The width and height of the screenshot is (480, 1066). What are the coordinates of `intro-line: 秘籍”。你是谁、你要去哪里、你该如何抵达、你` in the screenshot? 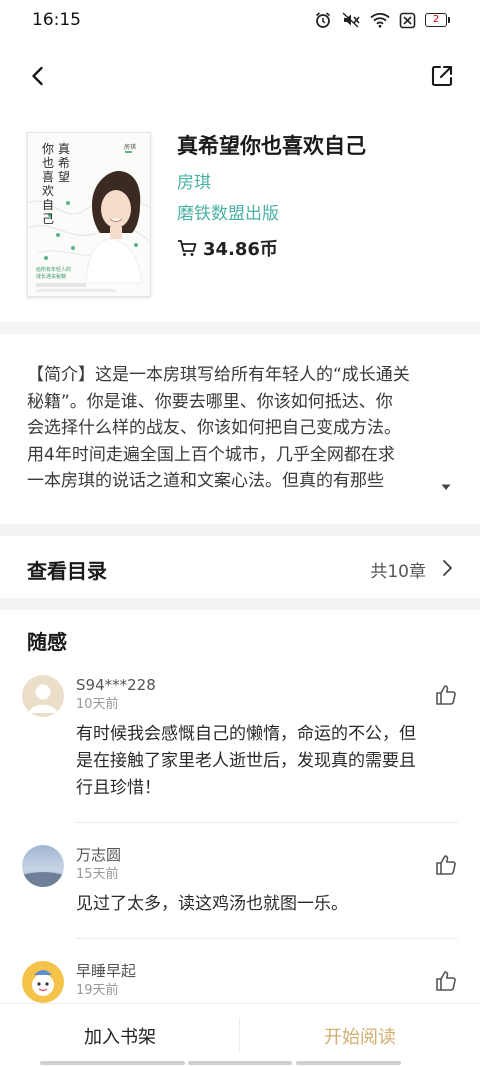 It's located at (210, 401).